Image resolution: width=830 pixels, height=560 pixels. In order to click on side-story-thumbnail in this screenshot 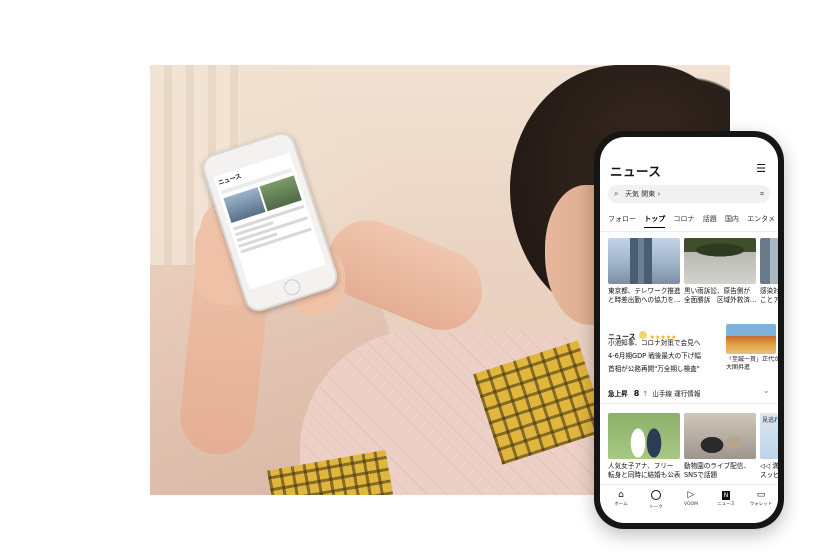, I will do `click(751, 339)`.